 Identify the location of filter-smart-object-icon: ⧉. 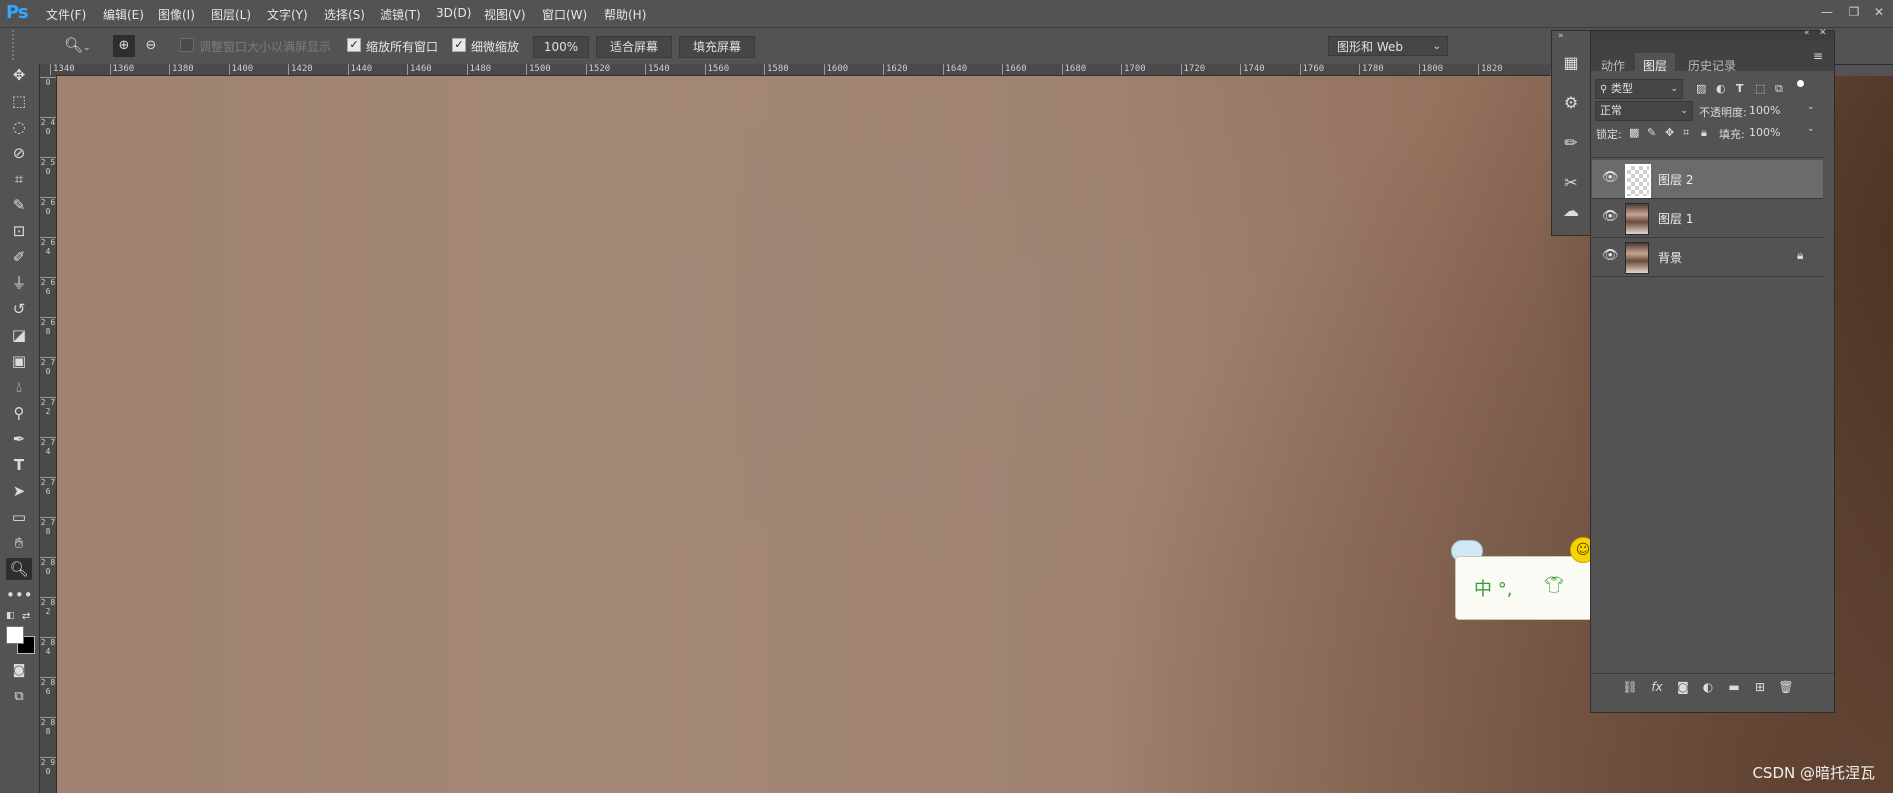
(1779, 89).